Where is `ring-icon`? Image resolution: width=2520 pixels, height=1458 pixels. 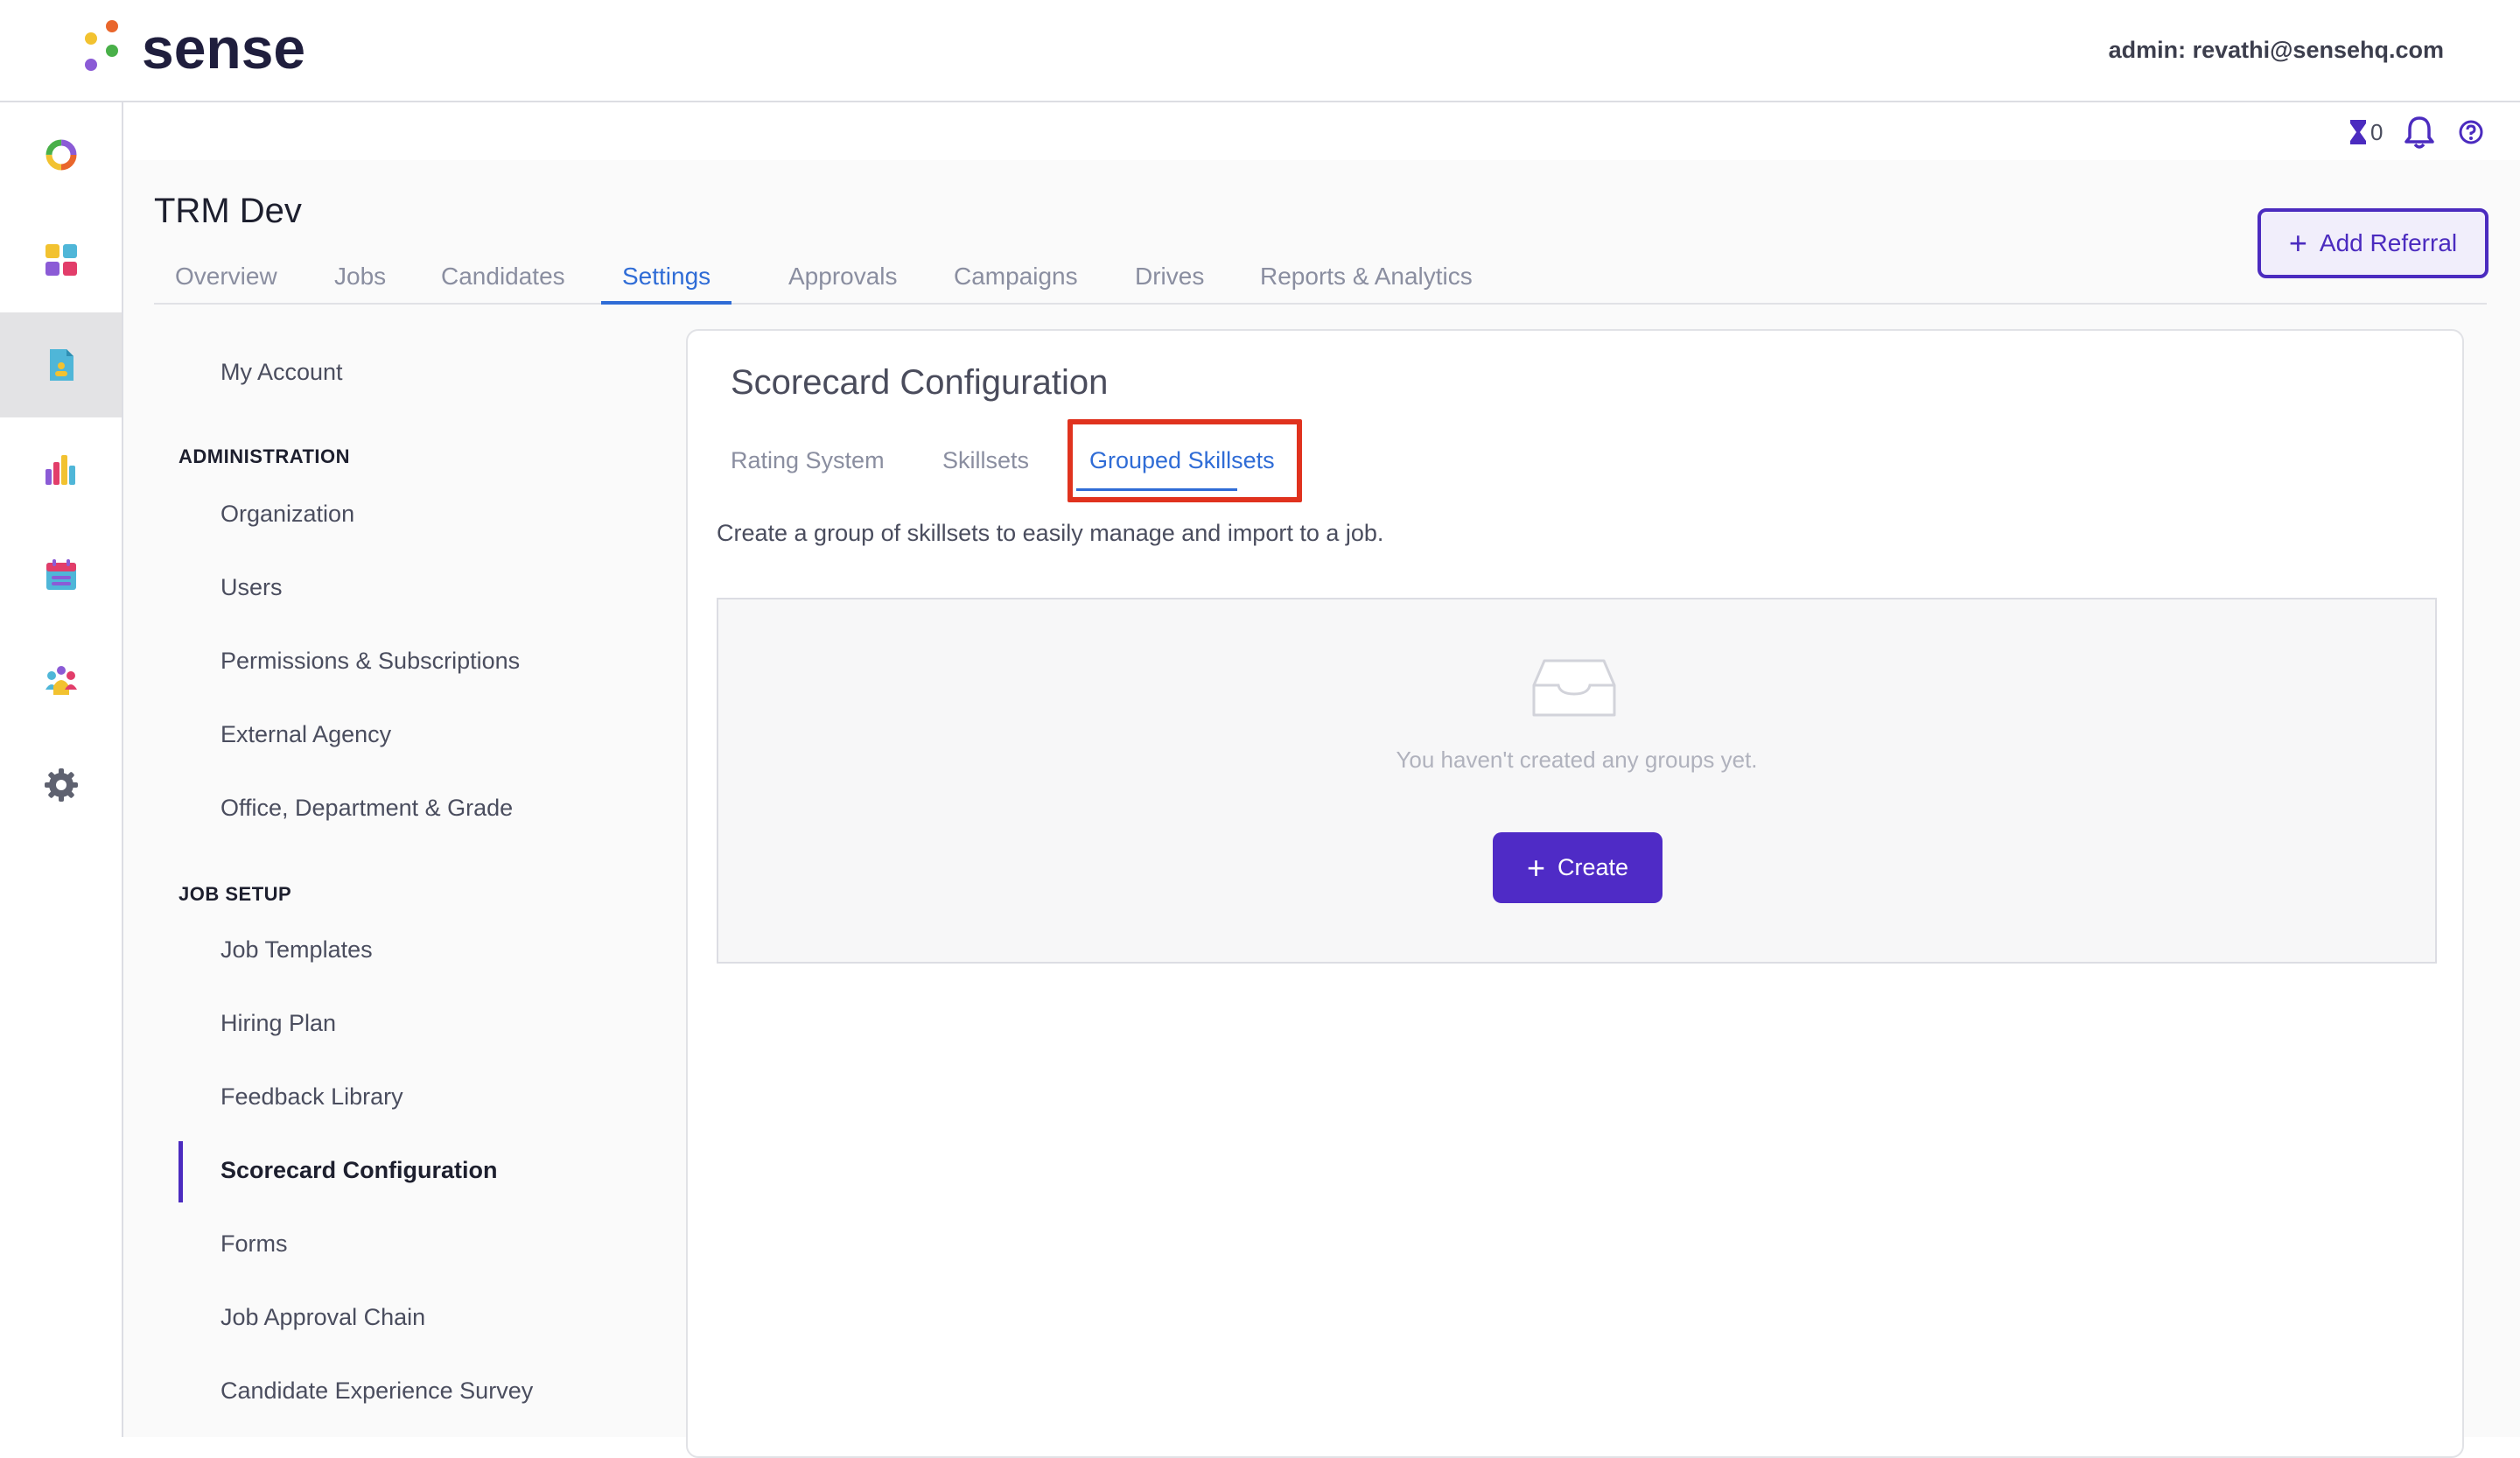
ring-icon is located at coordinates (61, 155).